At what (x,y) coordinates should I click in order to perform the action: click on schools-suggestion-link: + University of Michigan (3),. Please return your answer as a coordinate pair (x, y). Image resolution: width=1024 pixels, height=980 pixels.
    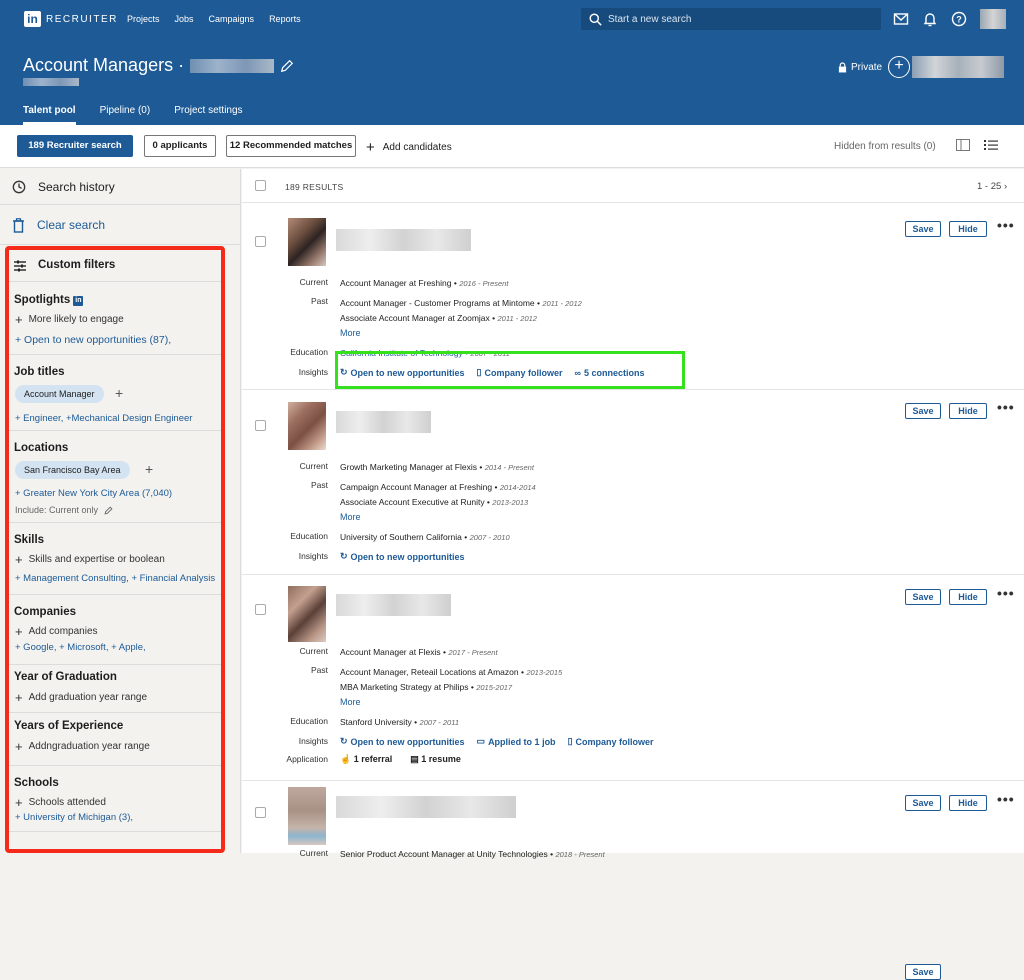
    Looking at the image, I should click on (74, 817).